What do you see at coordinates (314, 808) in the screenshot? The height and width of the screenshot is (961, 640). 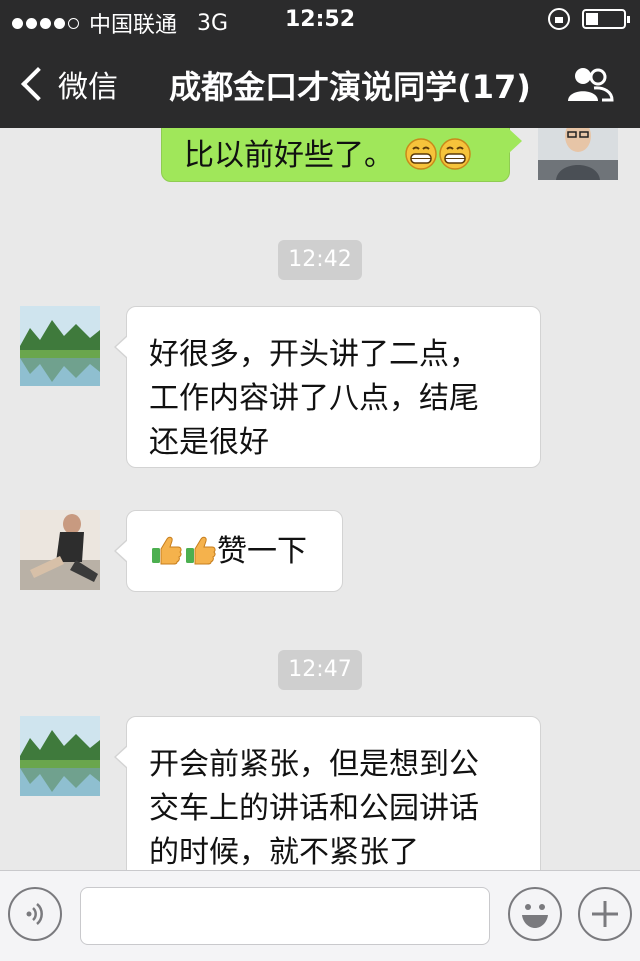 I see `message-line: 交车上的讲话和公园讲话` at bounding box center [314, 808].